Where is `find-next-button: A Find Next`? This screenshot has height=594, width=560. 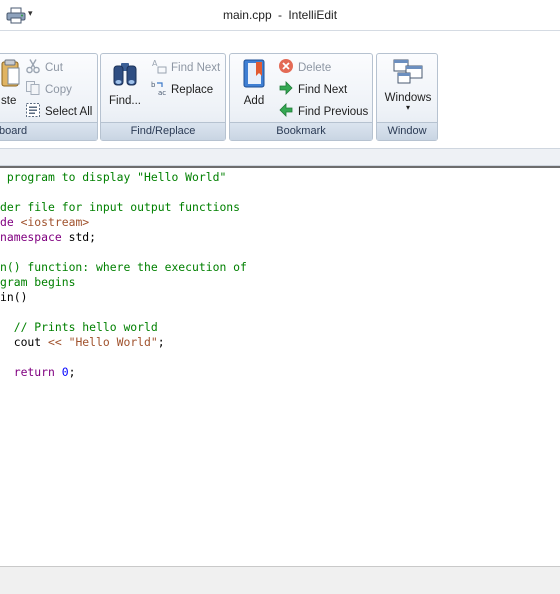 find-next-button: A Find Next is located at coordinates (185, 68).